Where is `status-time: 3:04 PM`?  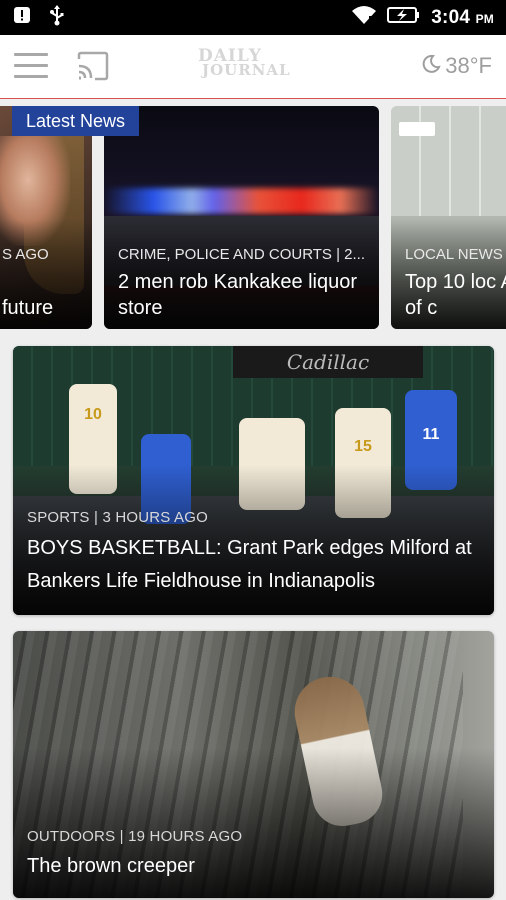
status-time: 3:04 PM is located at coordinates (462, 18).